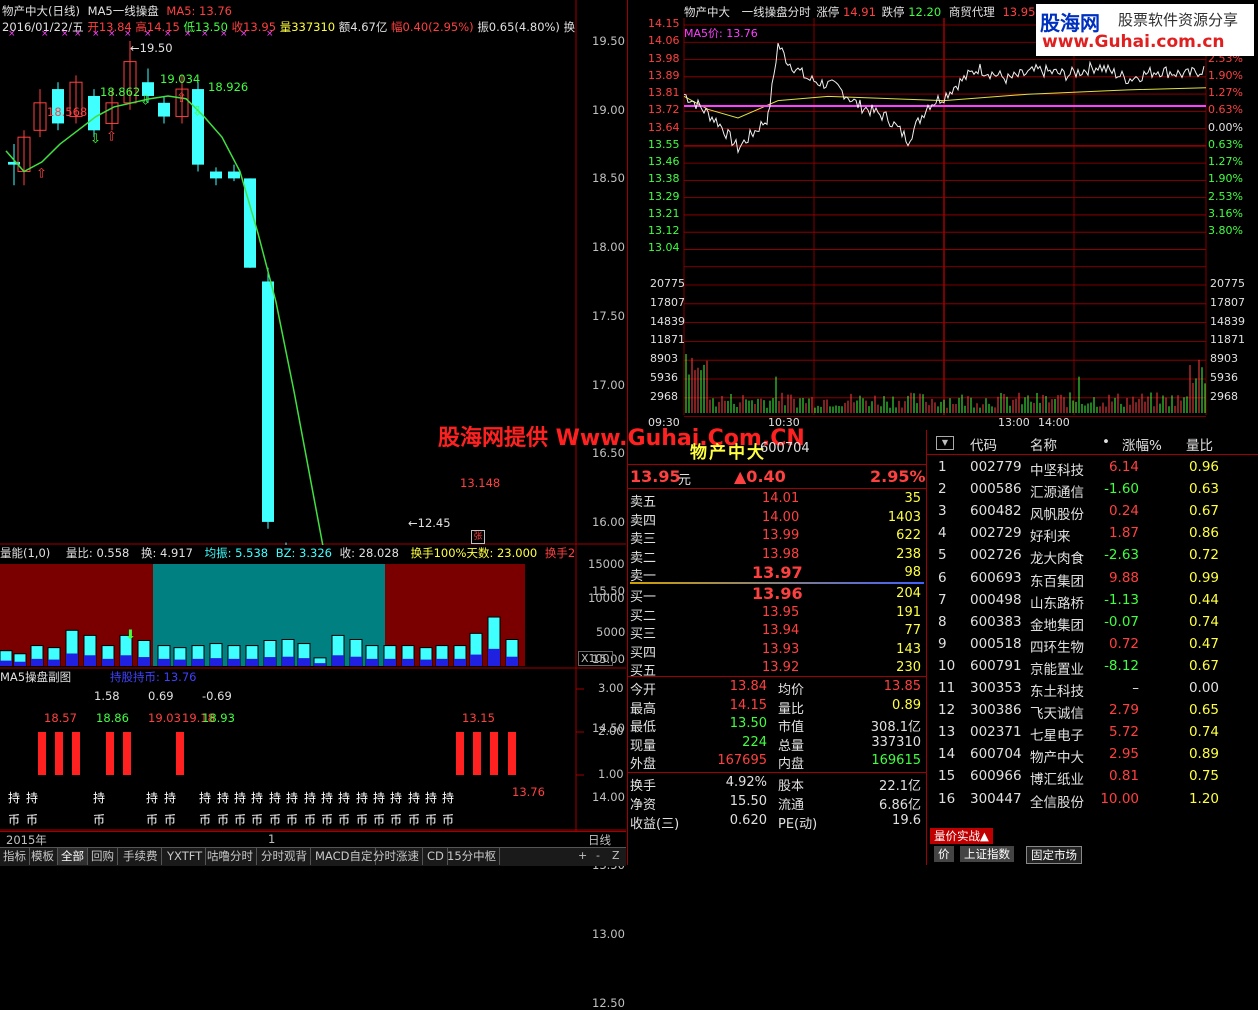 This screenshot has width=1258, height=1010. What do you see at coordinates (1088, 754) in the screenshot?
I see `stock-list-row: 14 600704 物产中大 2.95 0.89` at bounding box center [1088, 754].